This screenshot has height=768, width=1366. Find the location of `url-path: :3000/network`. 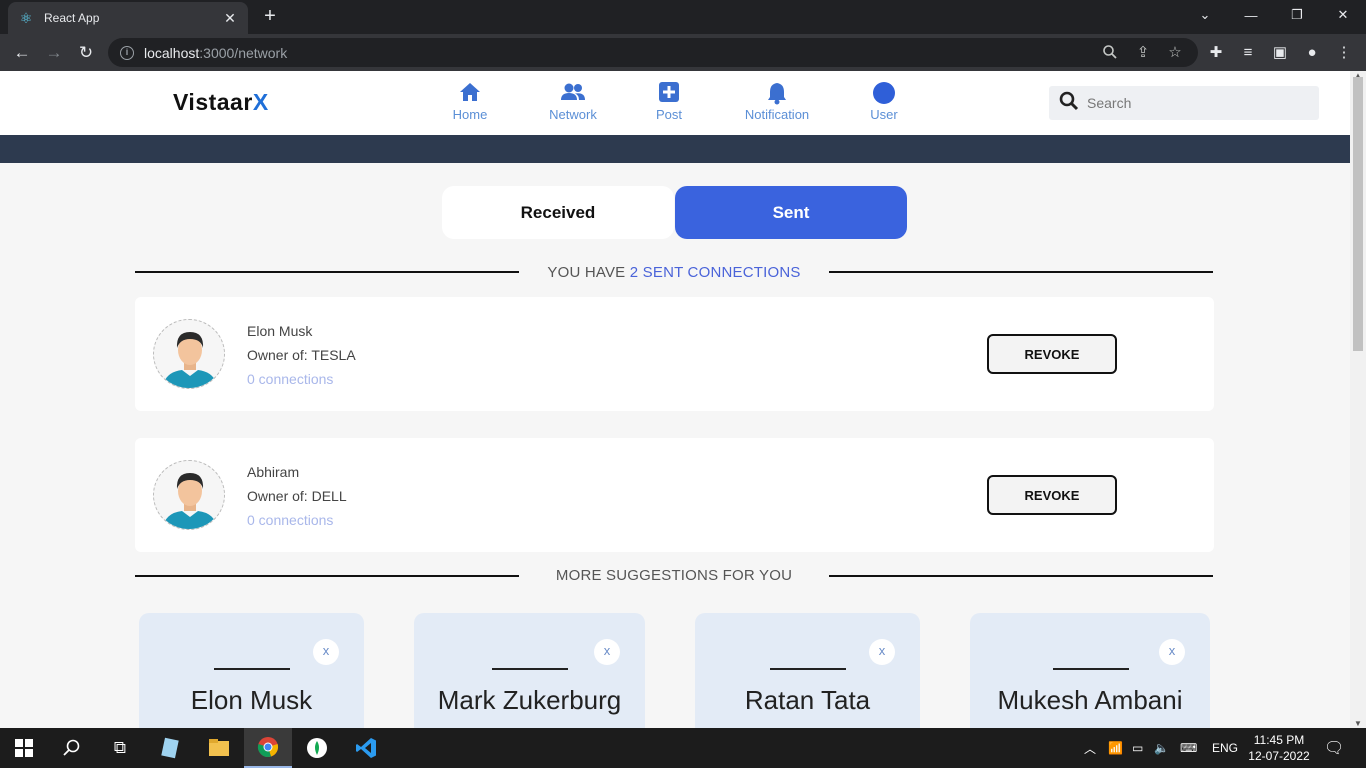

url-path: :3000/network is located at coordinates (243, 52).